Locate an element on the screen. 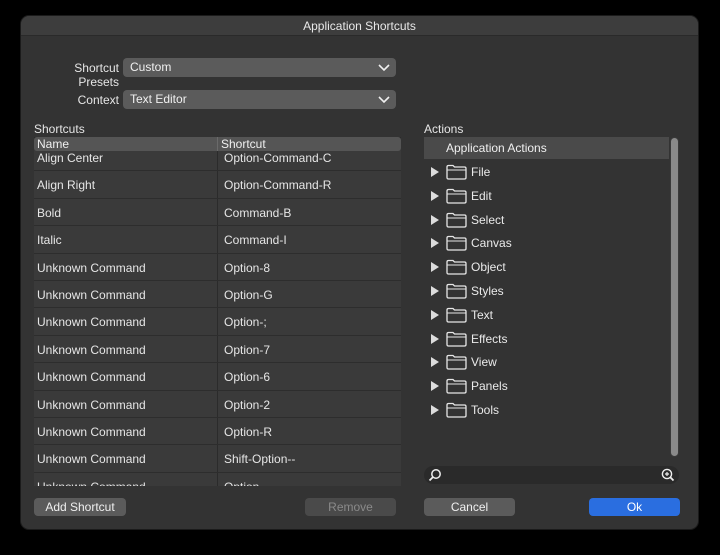  zoom-search-icon is located at coordinates (668, 475).